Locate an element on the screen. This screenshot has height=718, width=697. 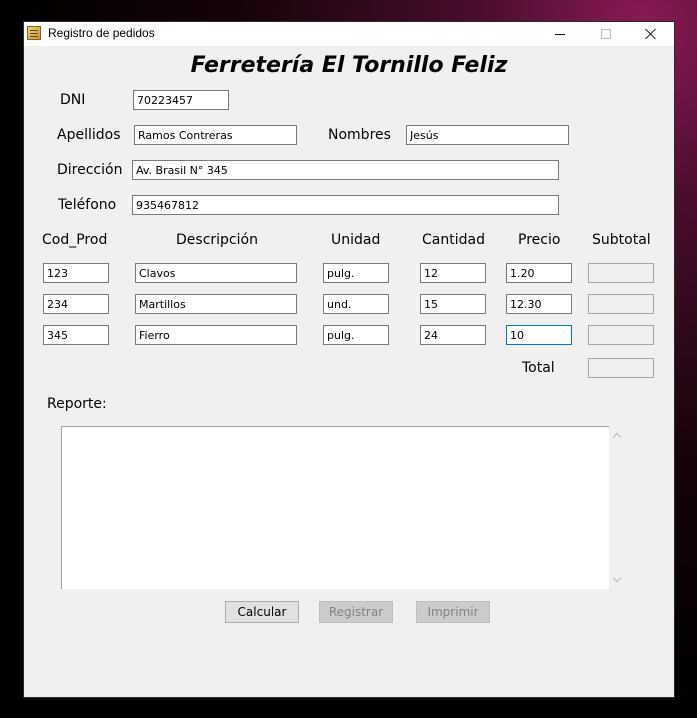
row2-desc-field is located at coordinates (216, 304).